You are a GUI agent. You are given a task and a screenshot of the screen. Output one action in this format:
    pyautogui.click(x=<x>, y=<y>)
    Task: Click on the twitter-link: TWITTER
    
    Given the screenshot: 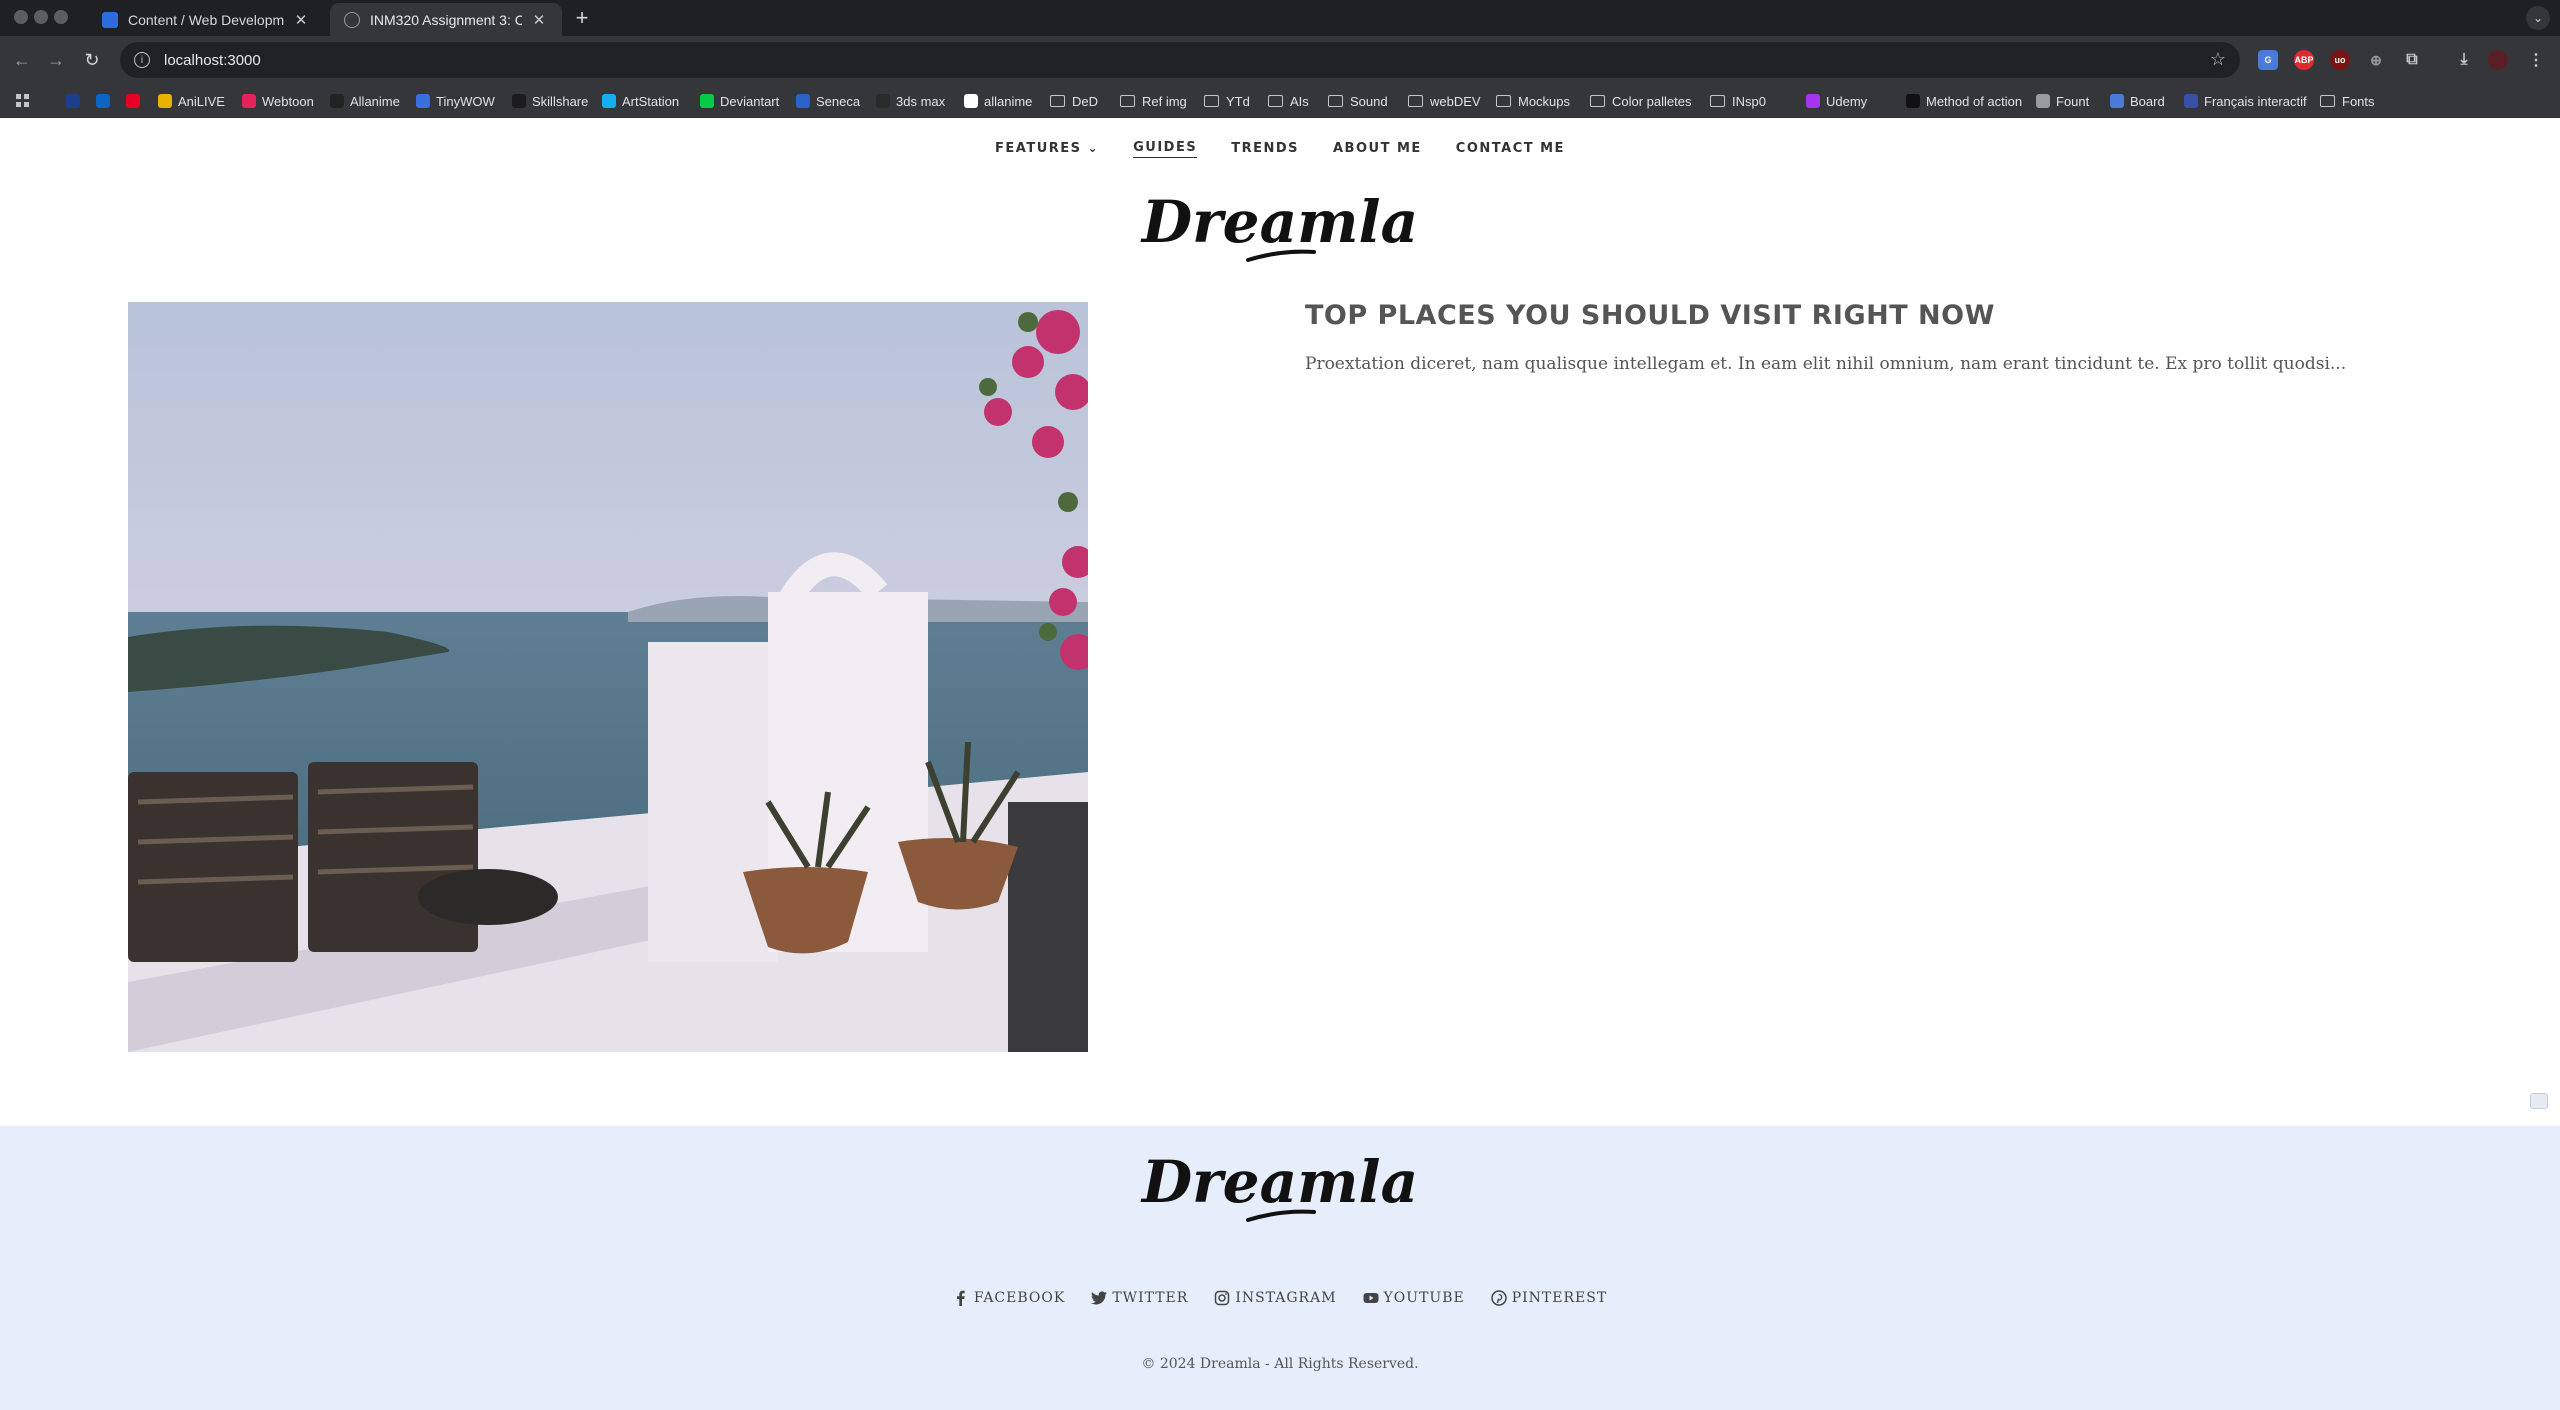 What is the action you would take?
    pyautogui.click(x=1139, y=1298)
    